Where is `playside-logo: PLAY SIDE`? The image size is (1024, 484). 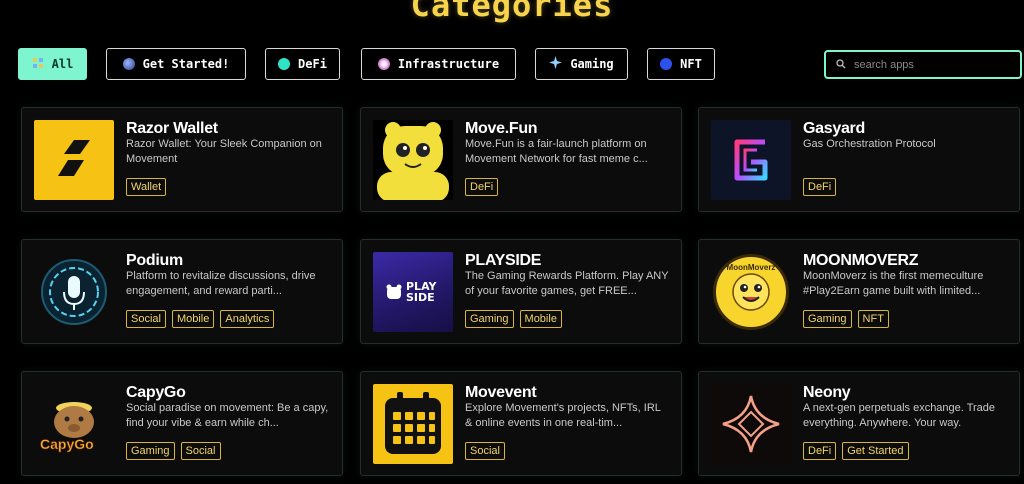
playside-logo: PLAY SIDE is located at coordinates (413, 292).